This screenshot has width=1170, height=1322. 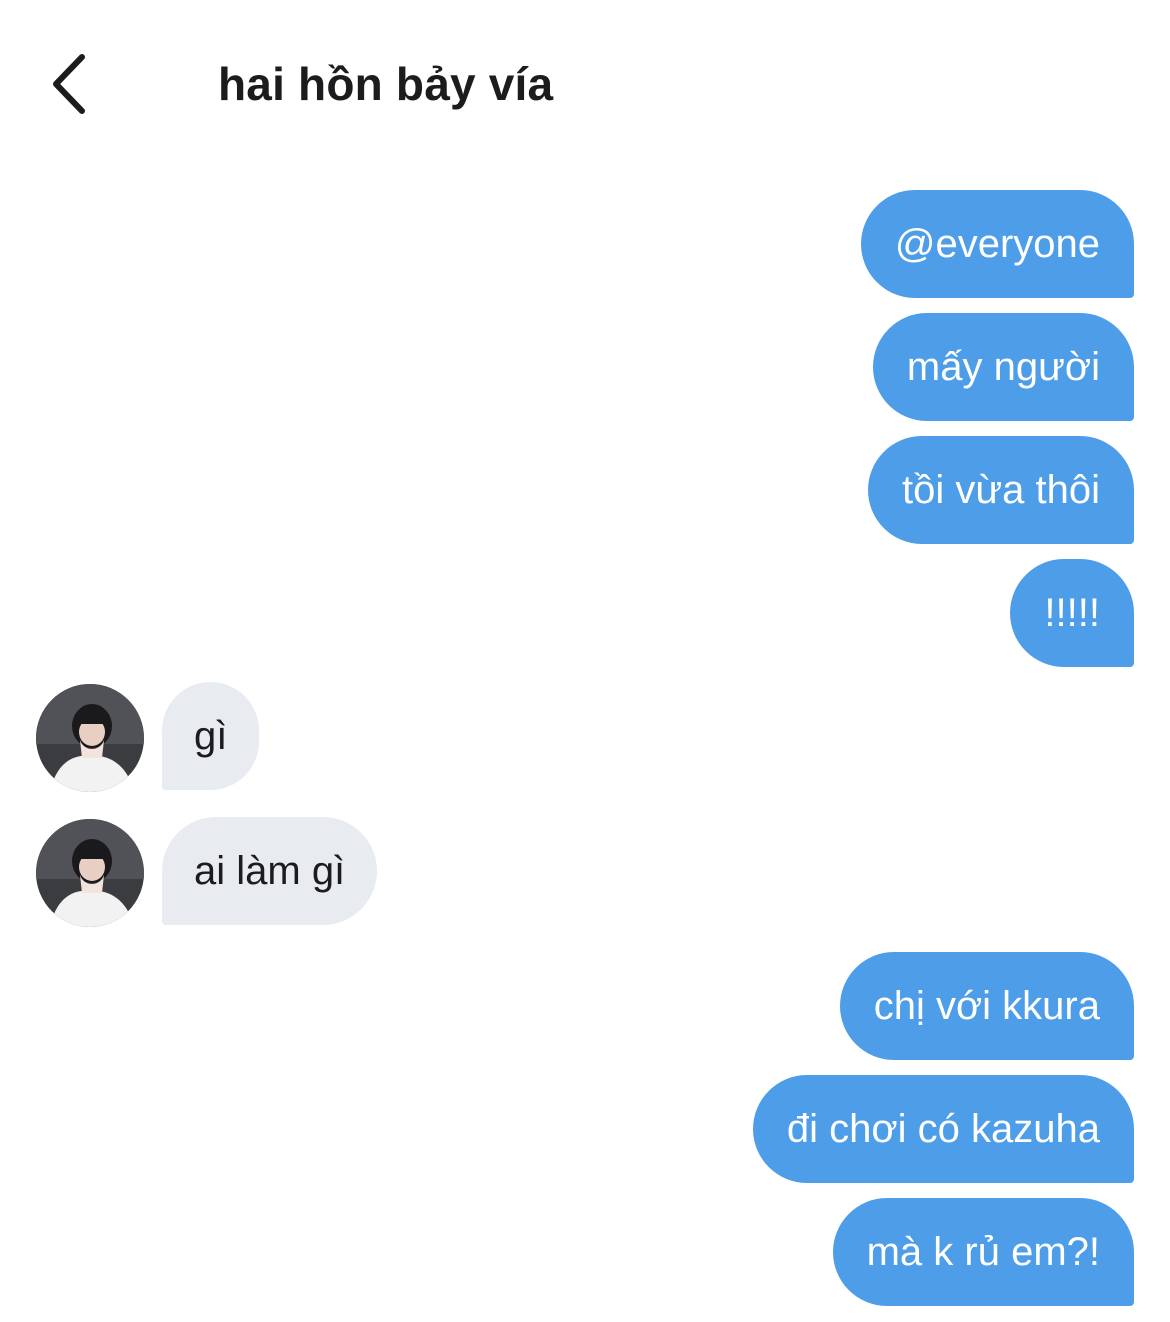 I want to click on message-text: đi chơi có kazuha, so click(x=943, y=1128).